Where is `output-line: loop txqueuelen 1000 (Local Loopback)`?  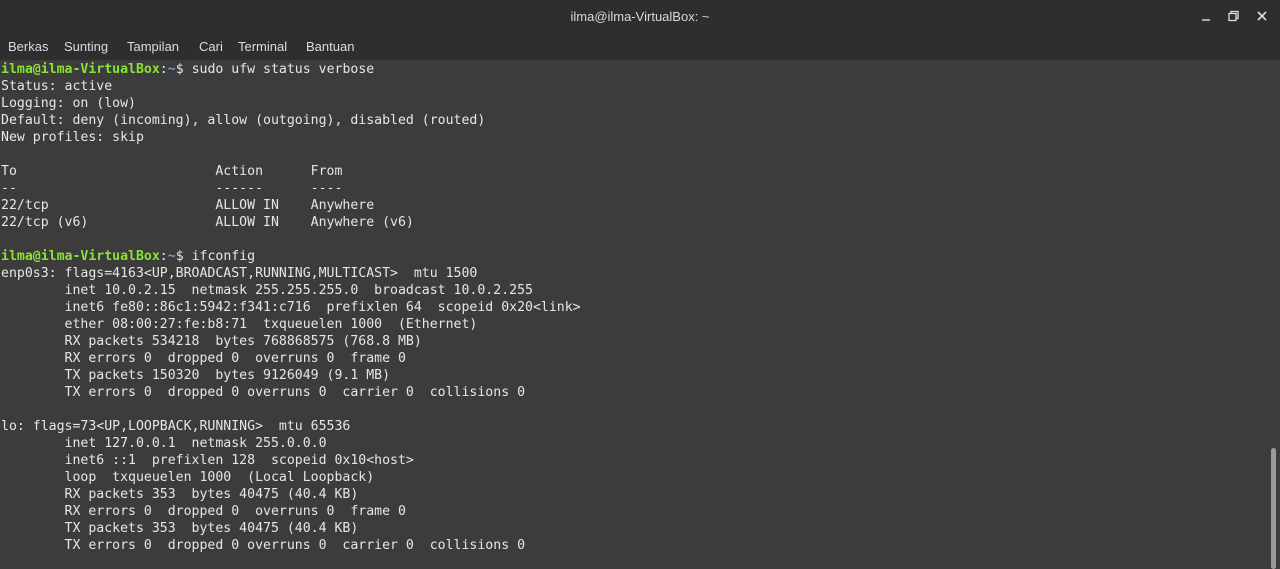 output-line: loop txqueuelen 1000 (Local Loopback) is located at coordinates (188, 477).